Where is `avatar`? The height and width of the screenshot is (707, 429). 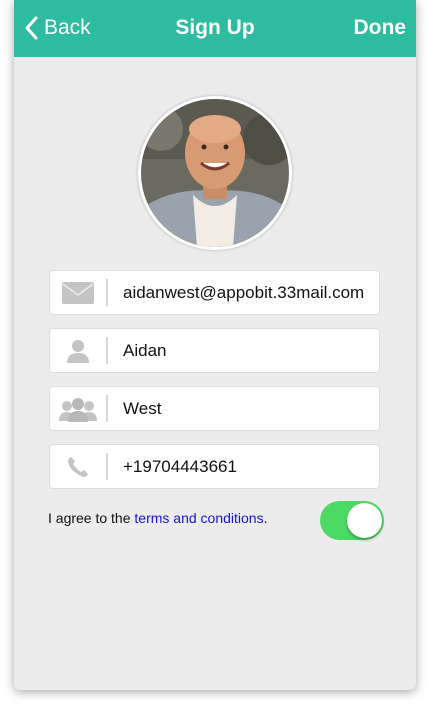
avatar is located at coordinates (215, 173).